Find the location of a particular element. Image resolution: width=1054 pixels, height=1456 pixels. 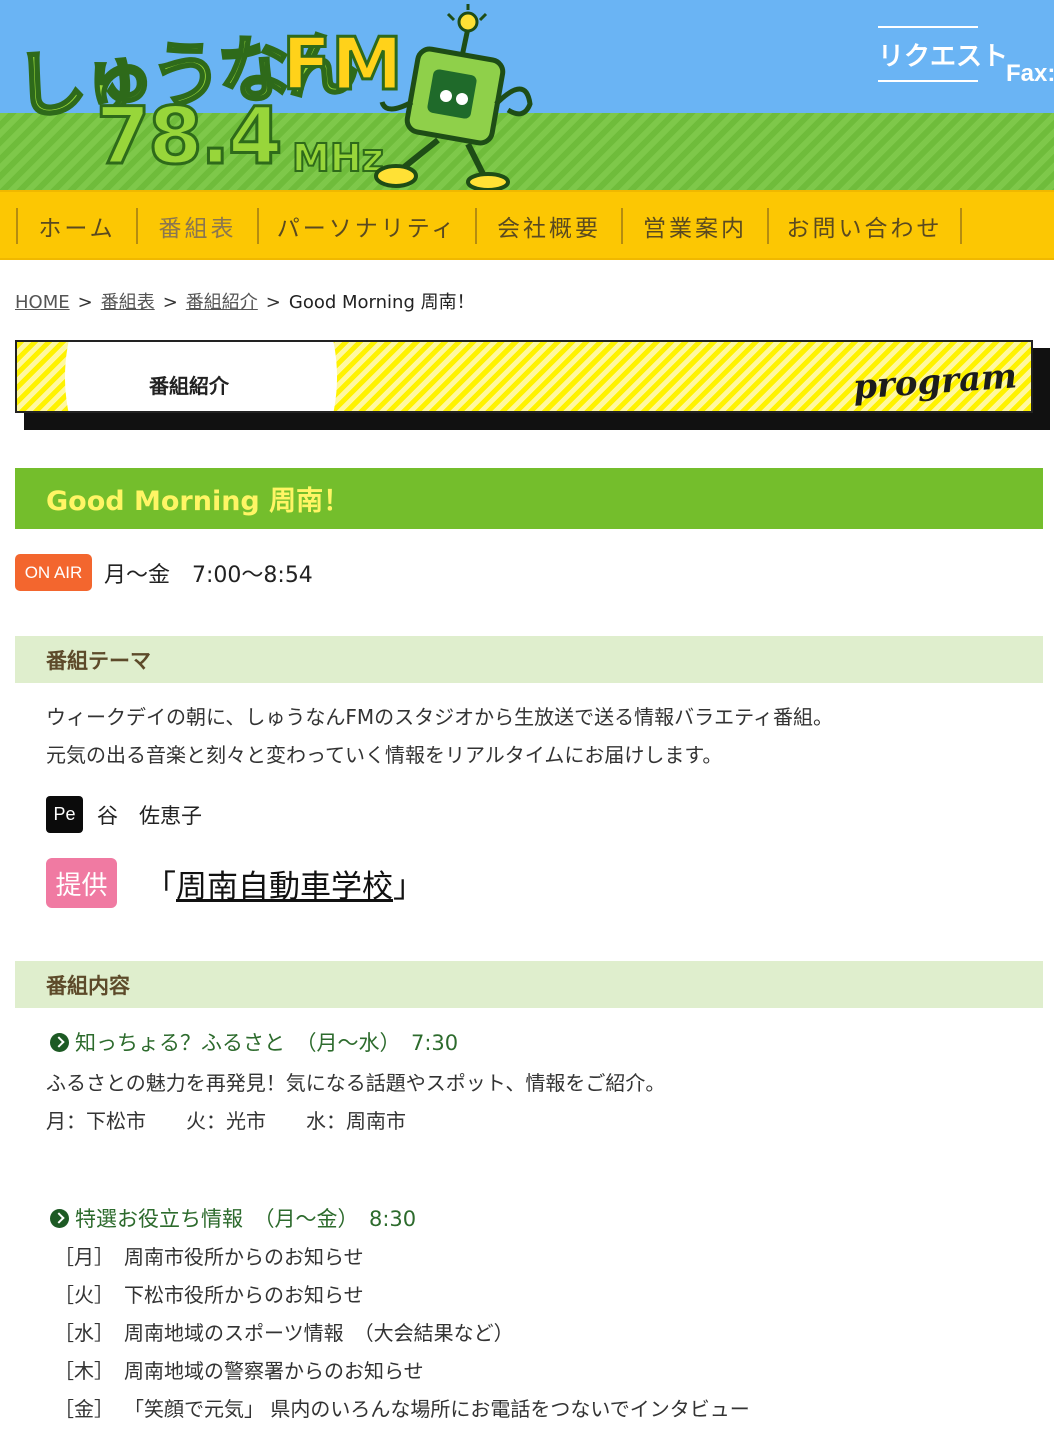

theme-line: 元気の出る音楽と刻々と変わっていく情報をリアルタイムにお届けします。 is located at coordinates (384, 755).